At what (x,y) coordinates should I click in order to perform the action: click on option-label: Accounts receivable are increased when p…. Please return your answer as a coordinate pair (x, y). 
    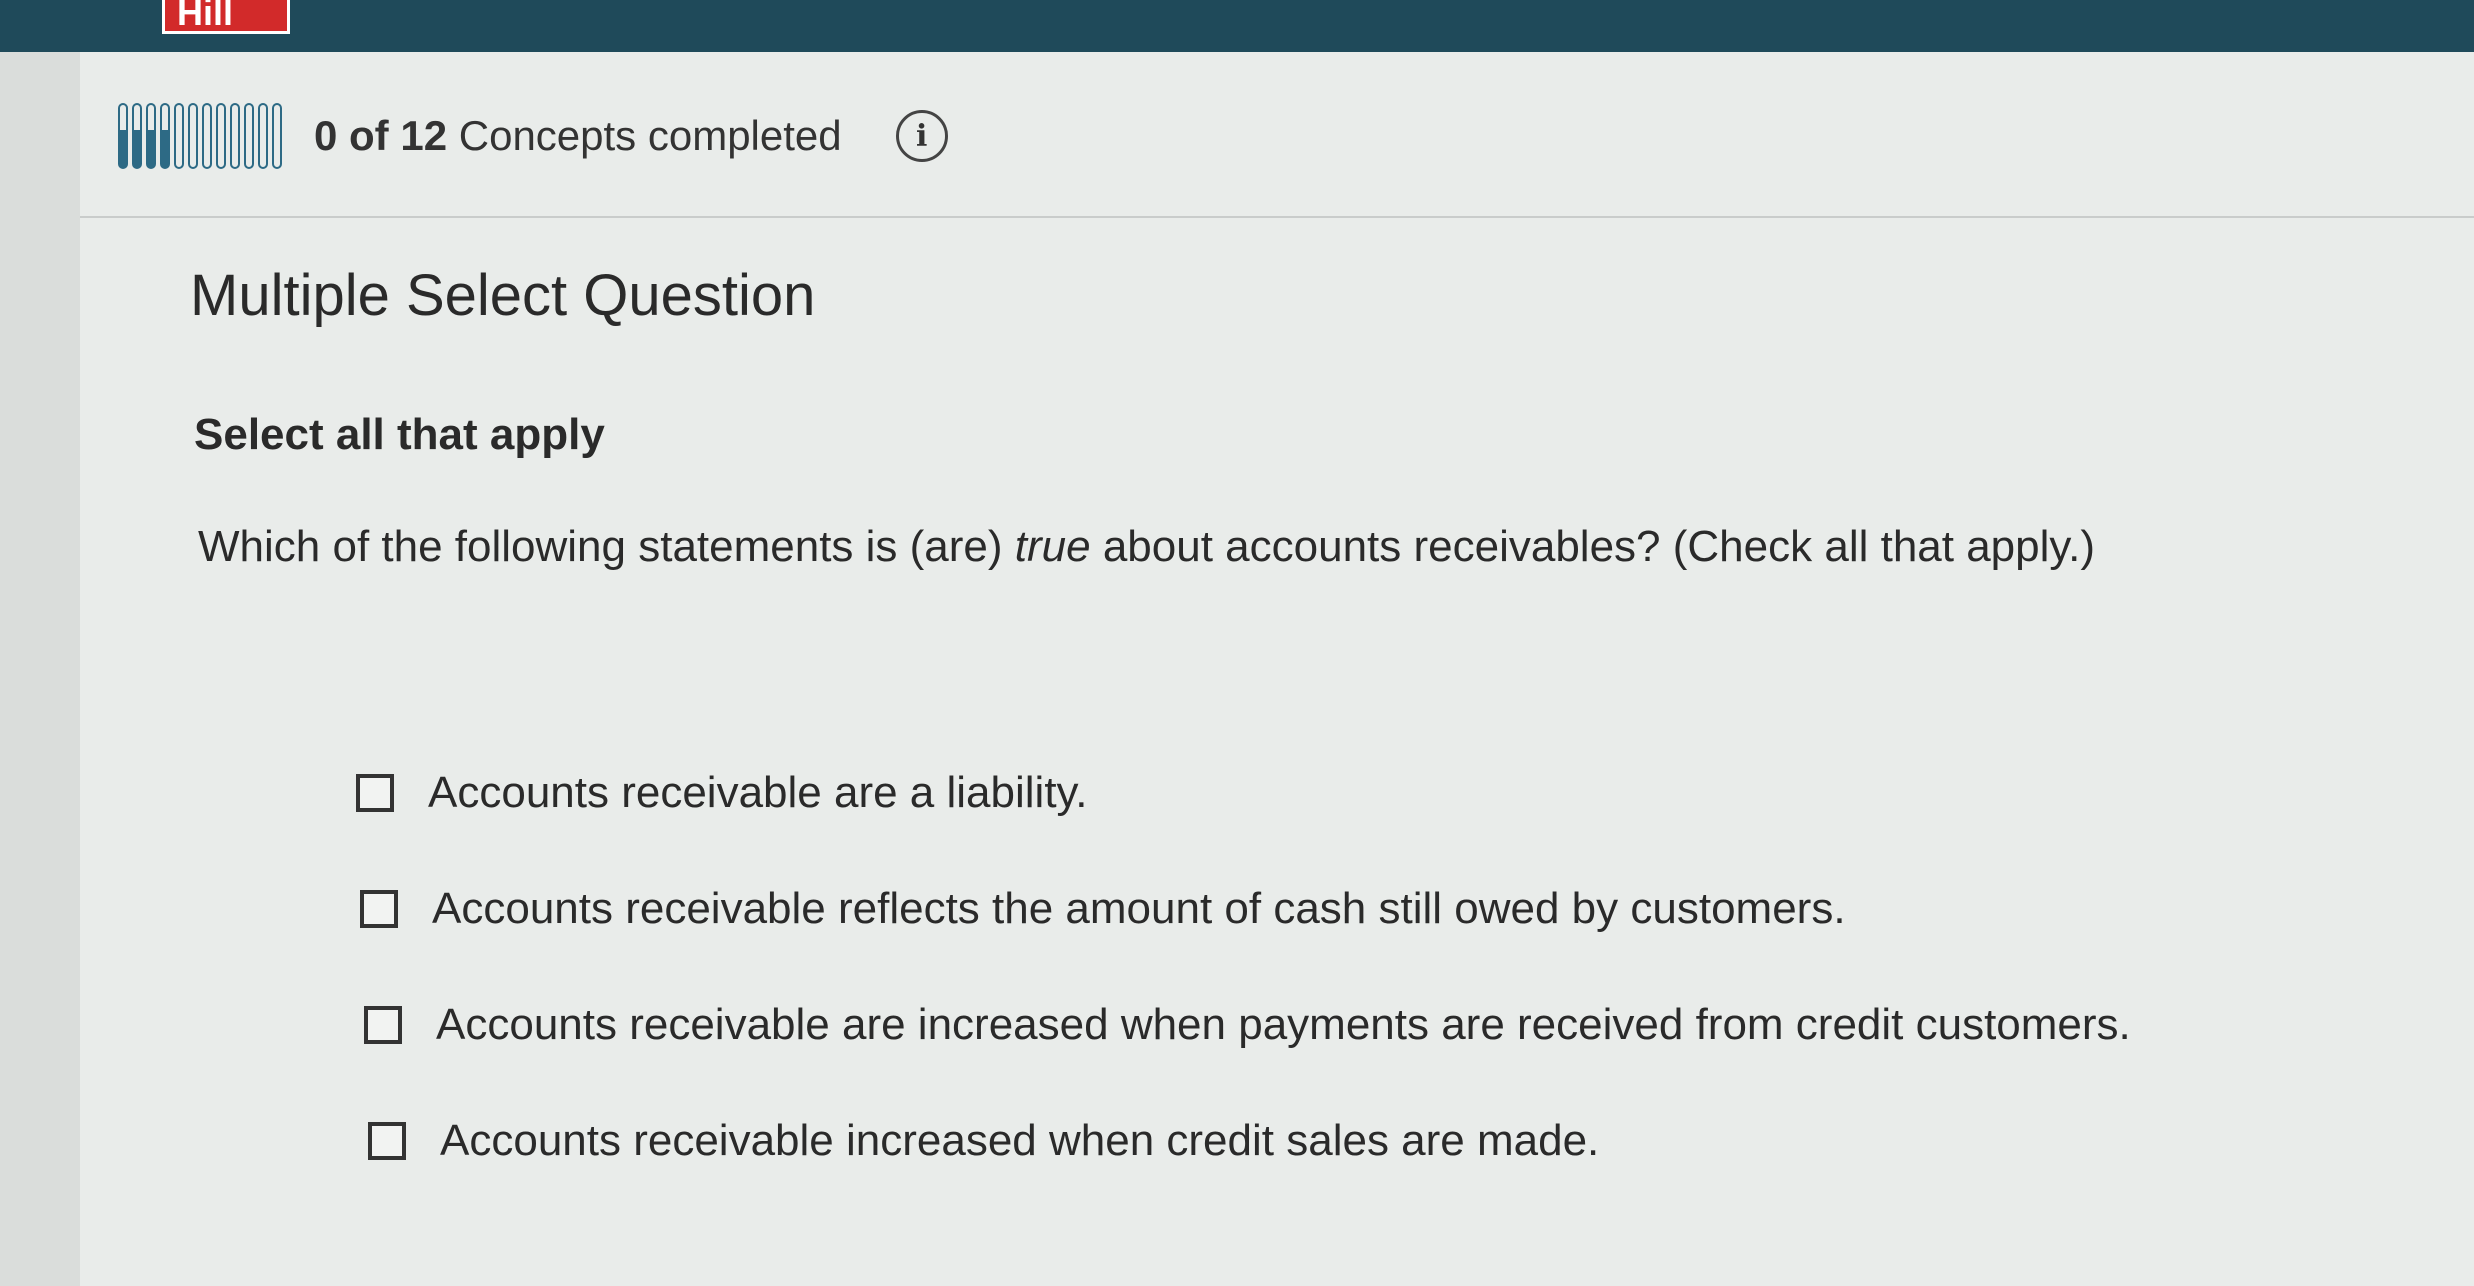
    Looking at the image, I should click on (1283, 1025).